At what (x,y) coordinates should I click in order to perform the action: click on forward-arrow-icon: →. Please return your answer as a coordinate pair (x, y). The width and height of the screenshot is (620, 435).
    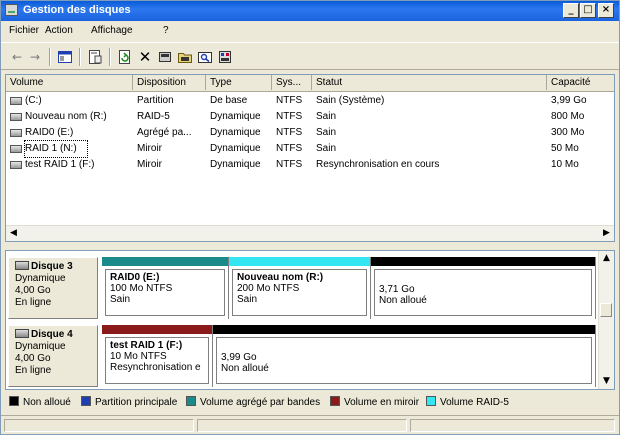
    Looking at the image, I should click on (35, 57).